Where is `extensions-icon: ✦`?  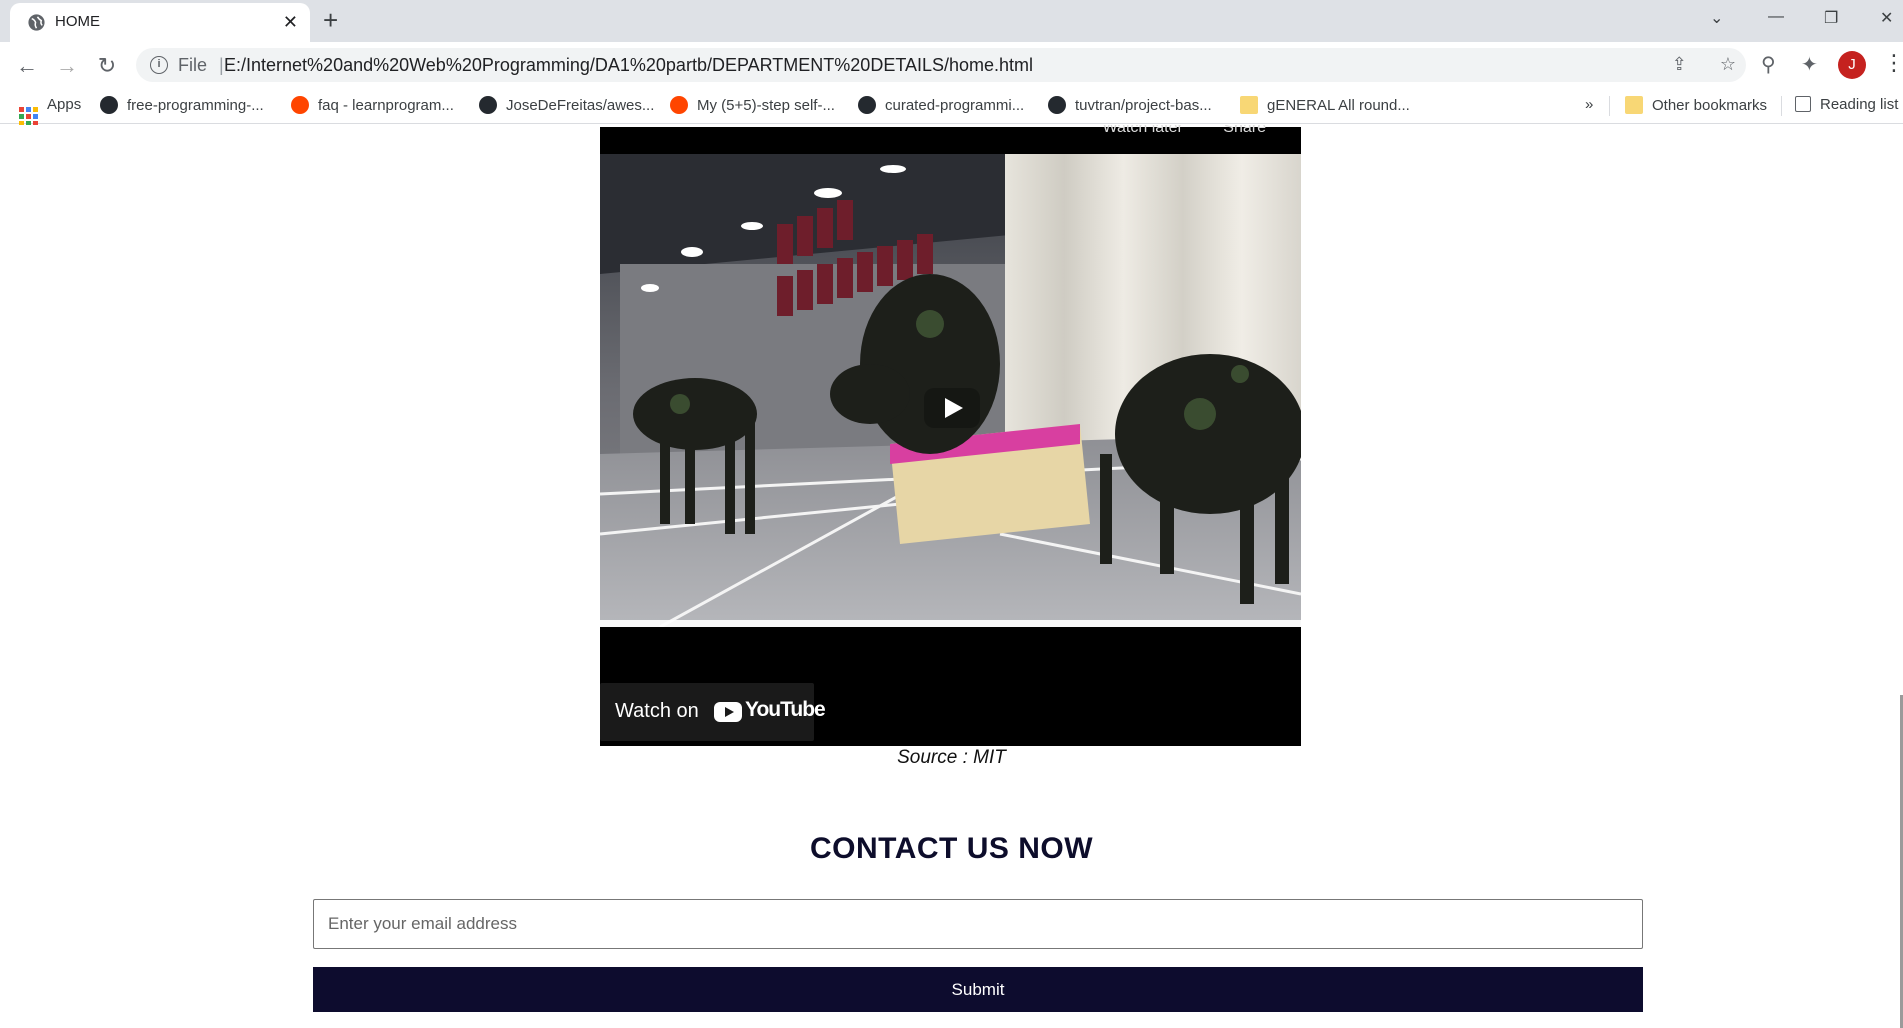
extensions-icon: ✦ is located at coordinates (1809, 64).